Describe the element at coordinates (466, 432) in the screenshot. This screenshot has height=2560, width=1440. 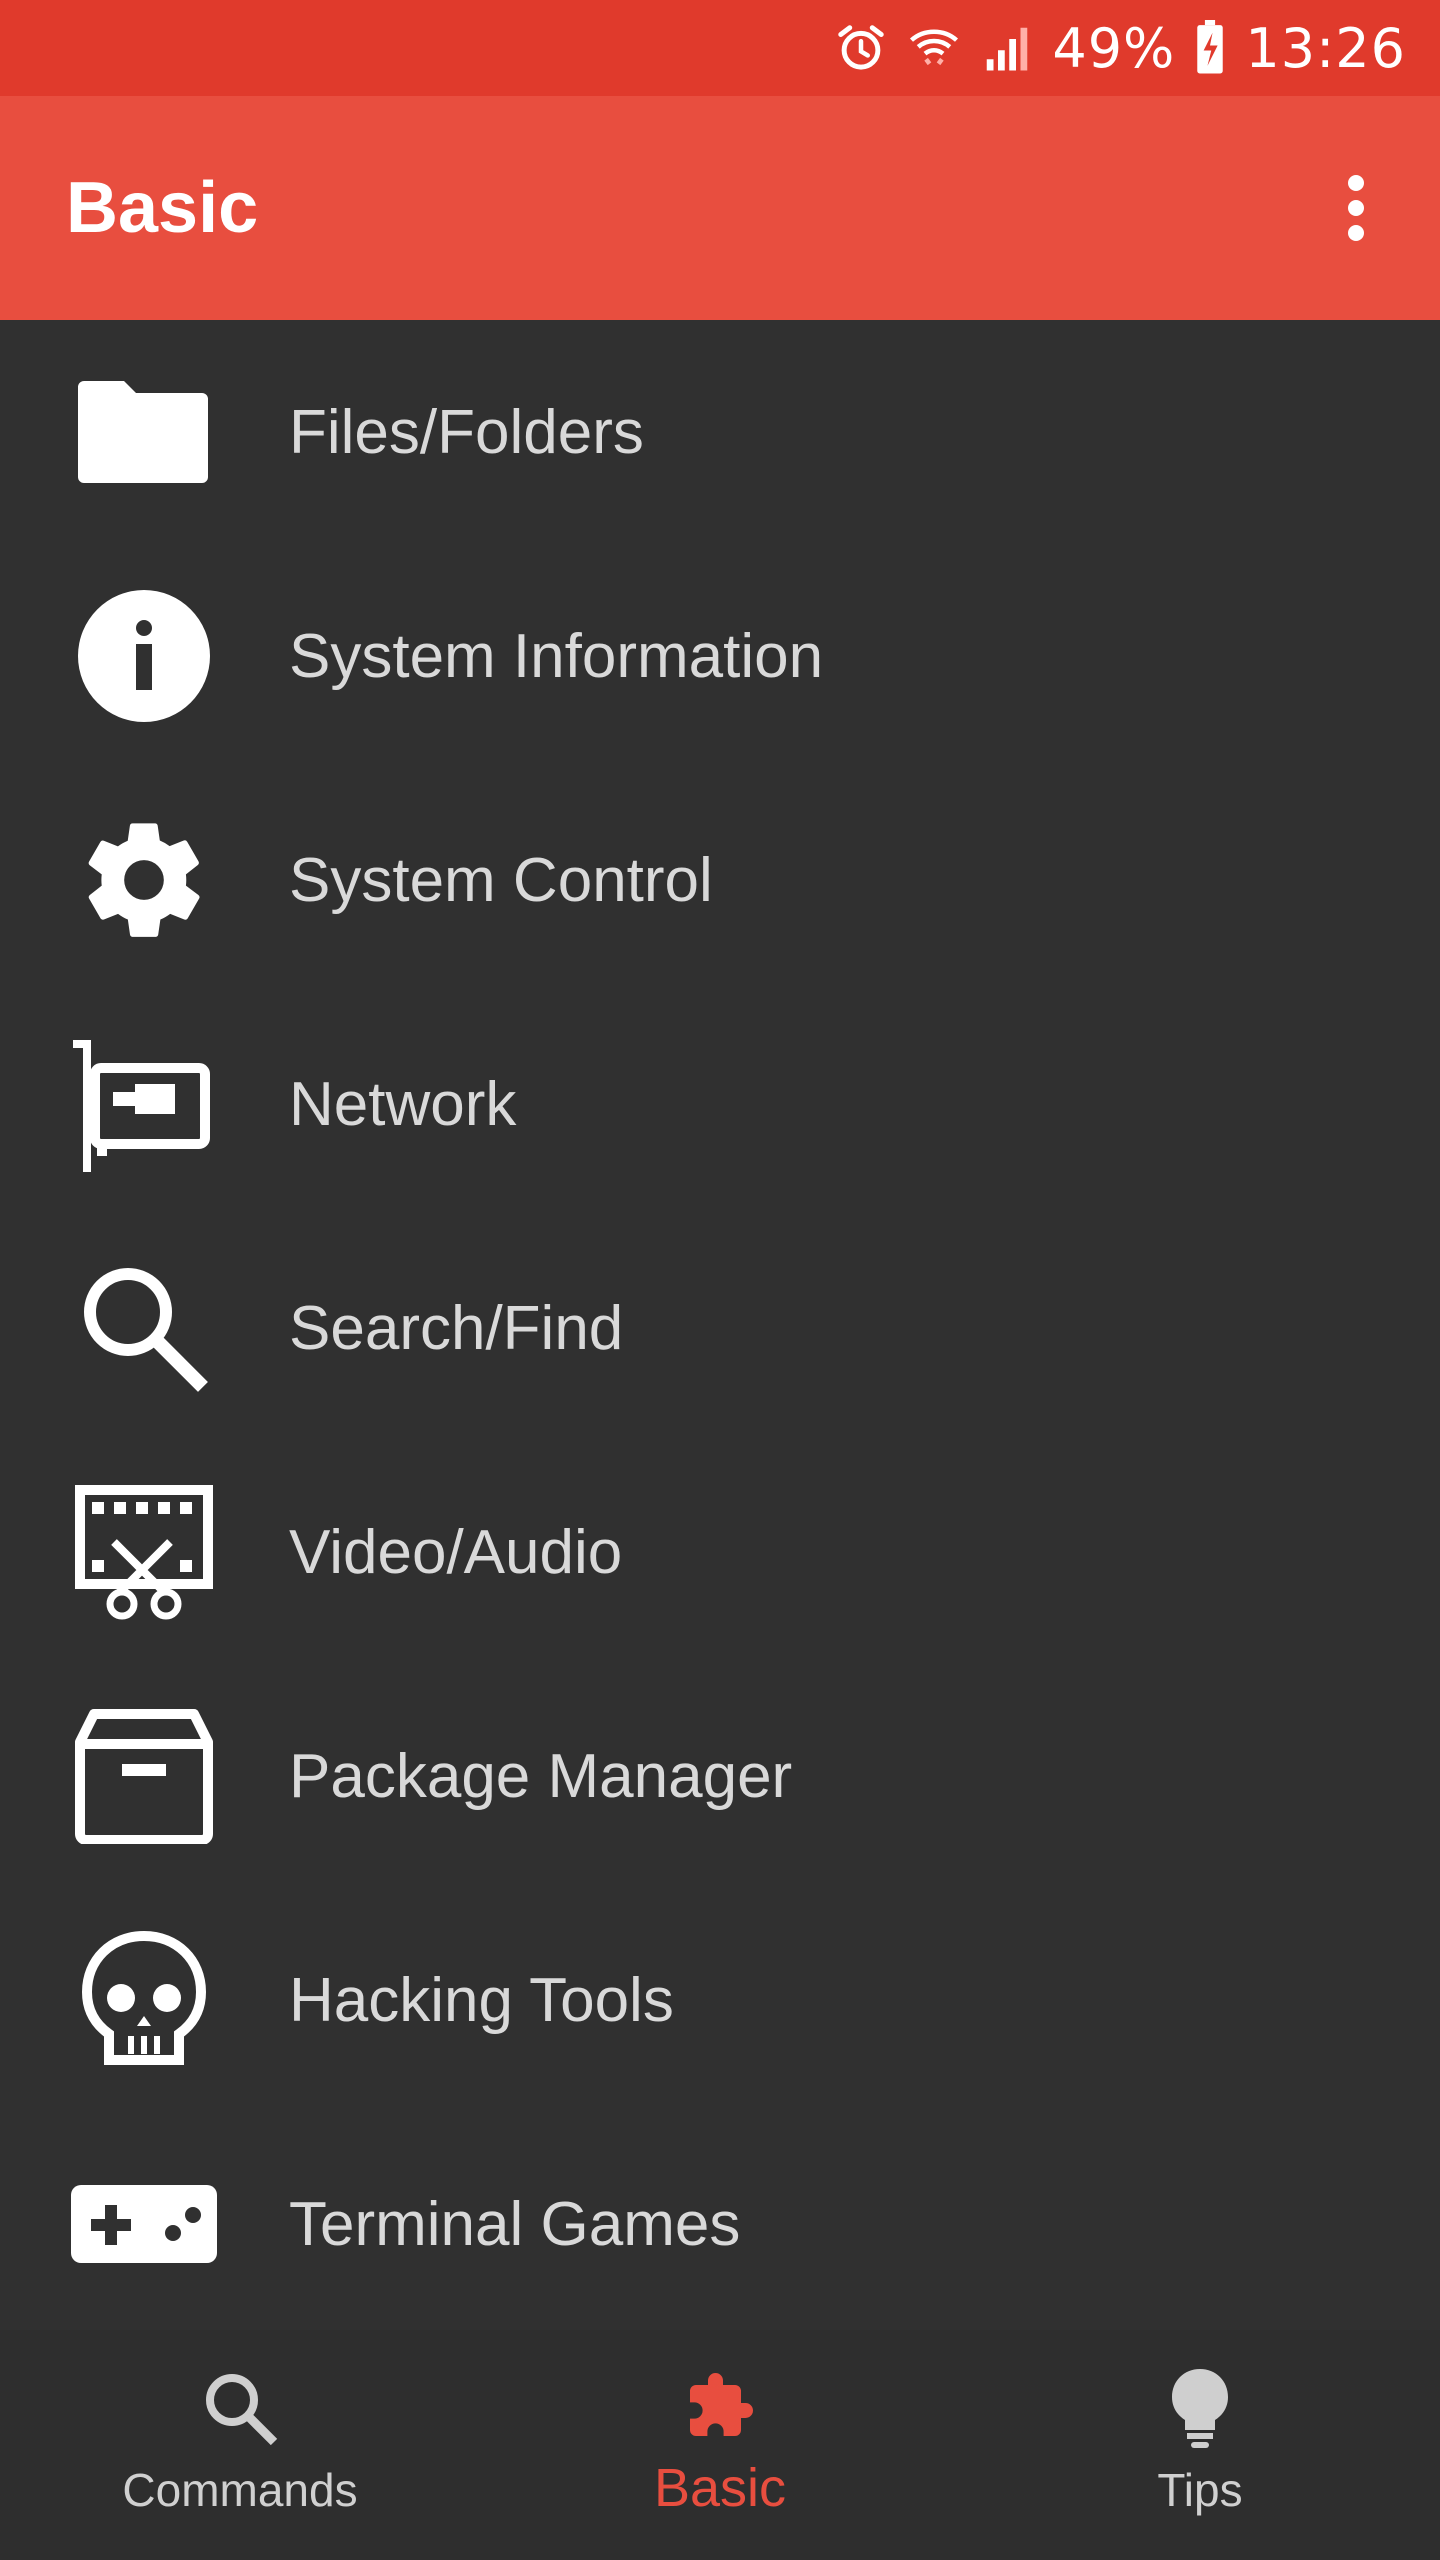
I see `list-item-label: Files/Folders` at that location.